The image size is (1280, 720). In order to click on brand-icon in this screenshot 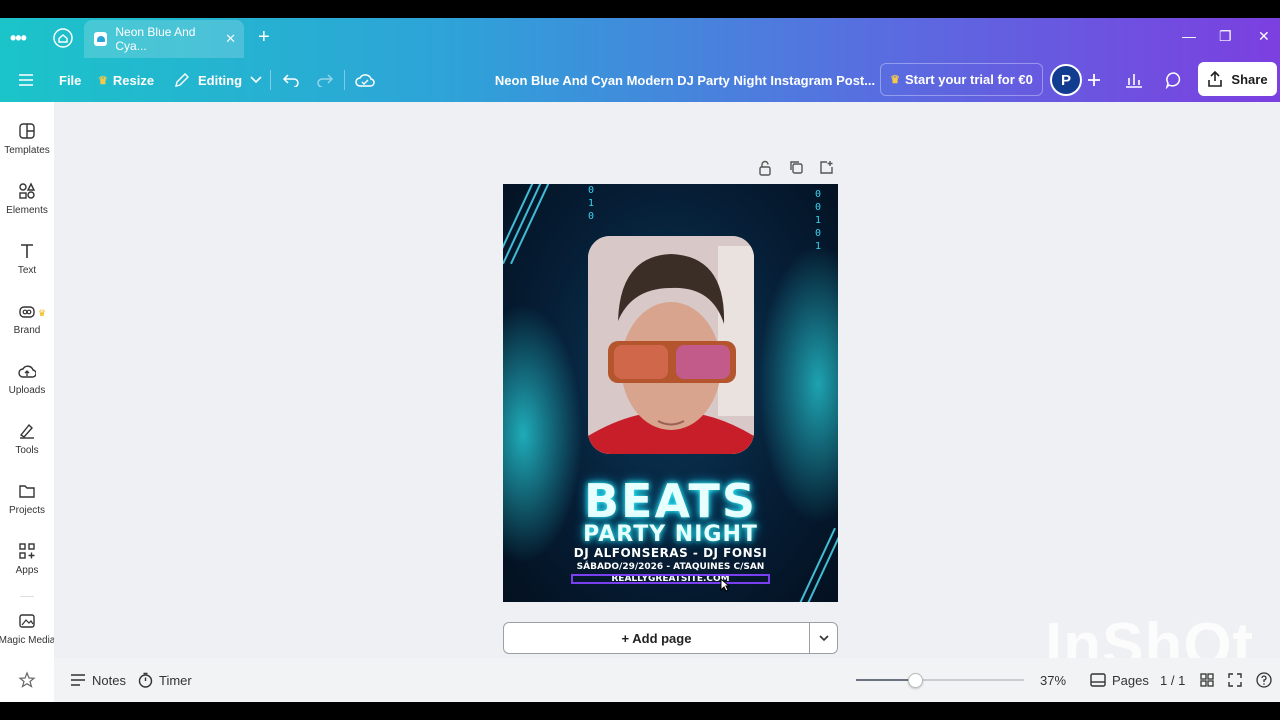, I will do `click(27, 312)`.